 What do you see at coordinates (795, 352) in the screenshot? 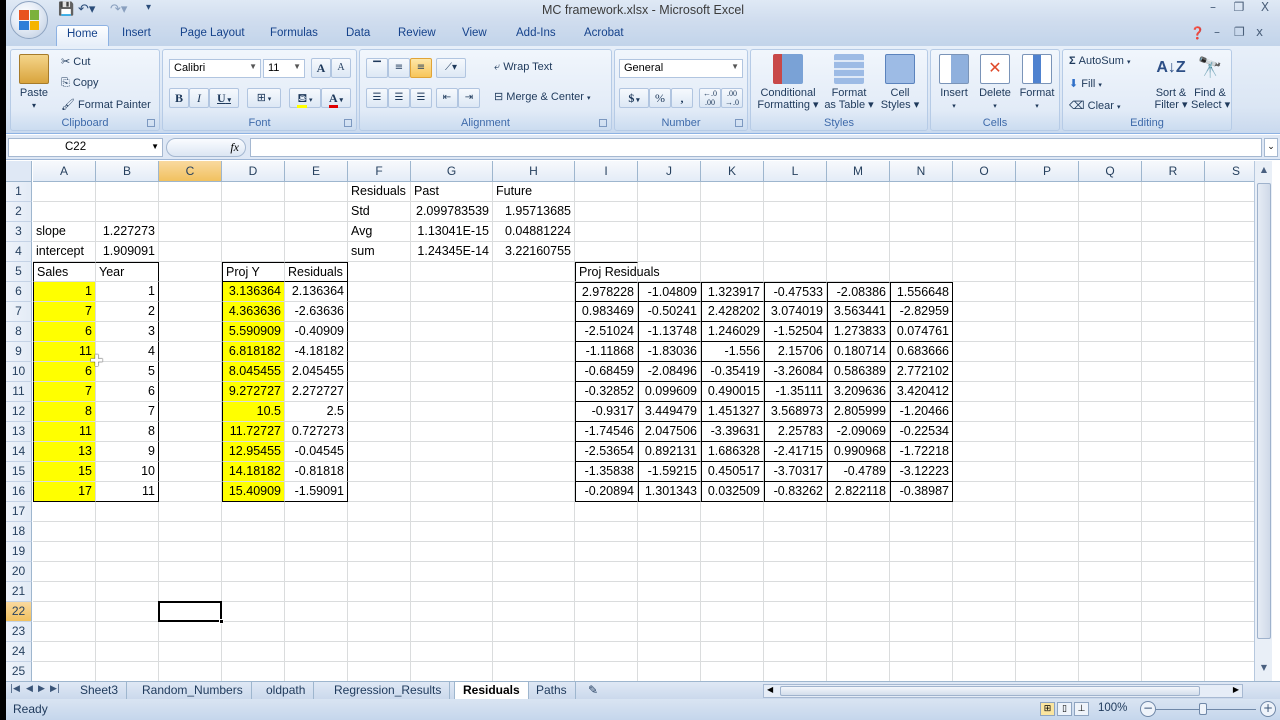
I see `cell-L9: 2.15706` at bounding box center [795, 352].